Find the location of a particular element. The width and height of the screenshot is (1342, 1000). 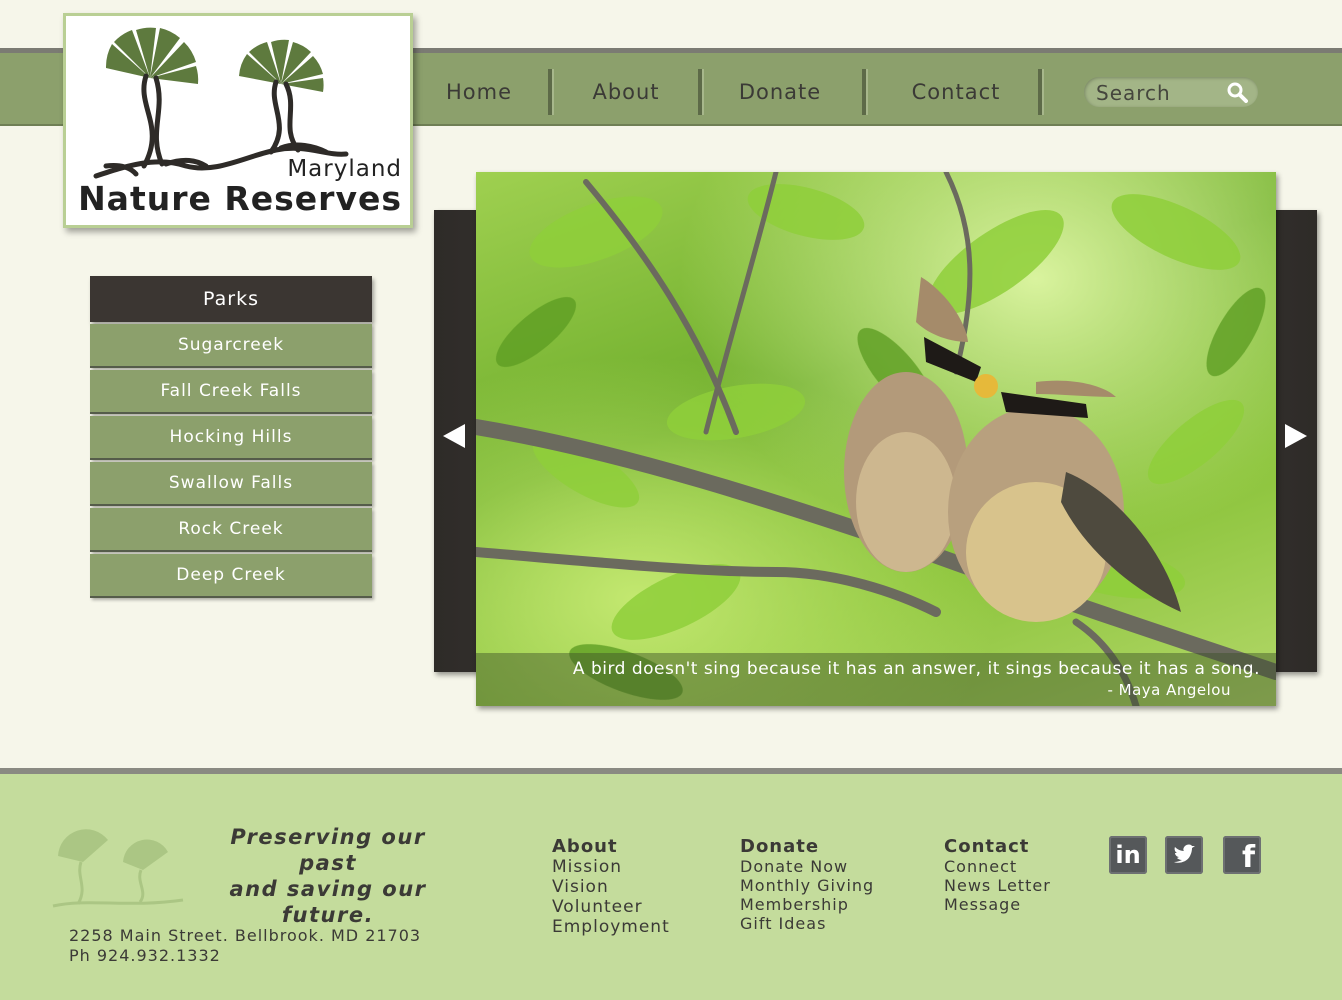

footer-link-vision: Vision is located at coordinates (611, 887).